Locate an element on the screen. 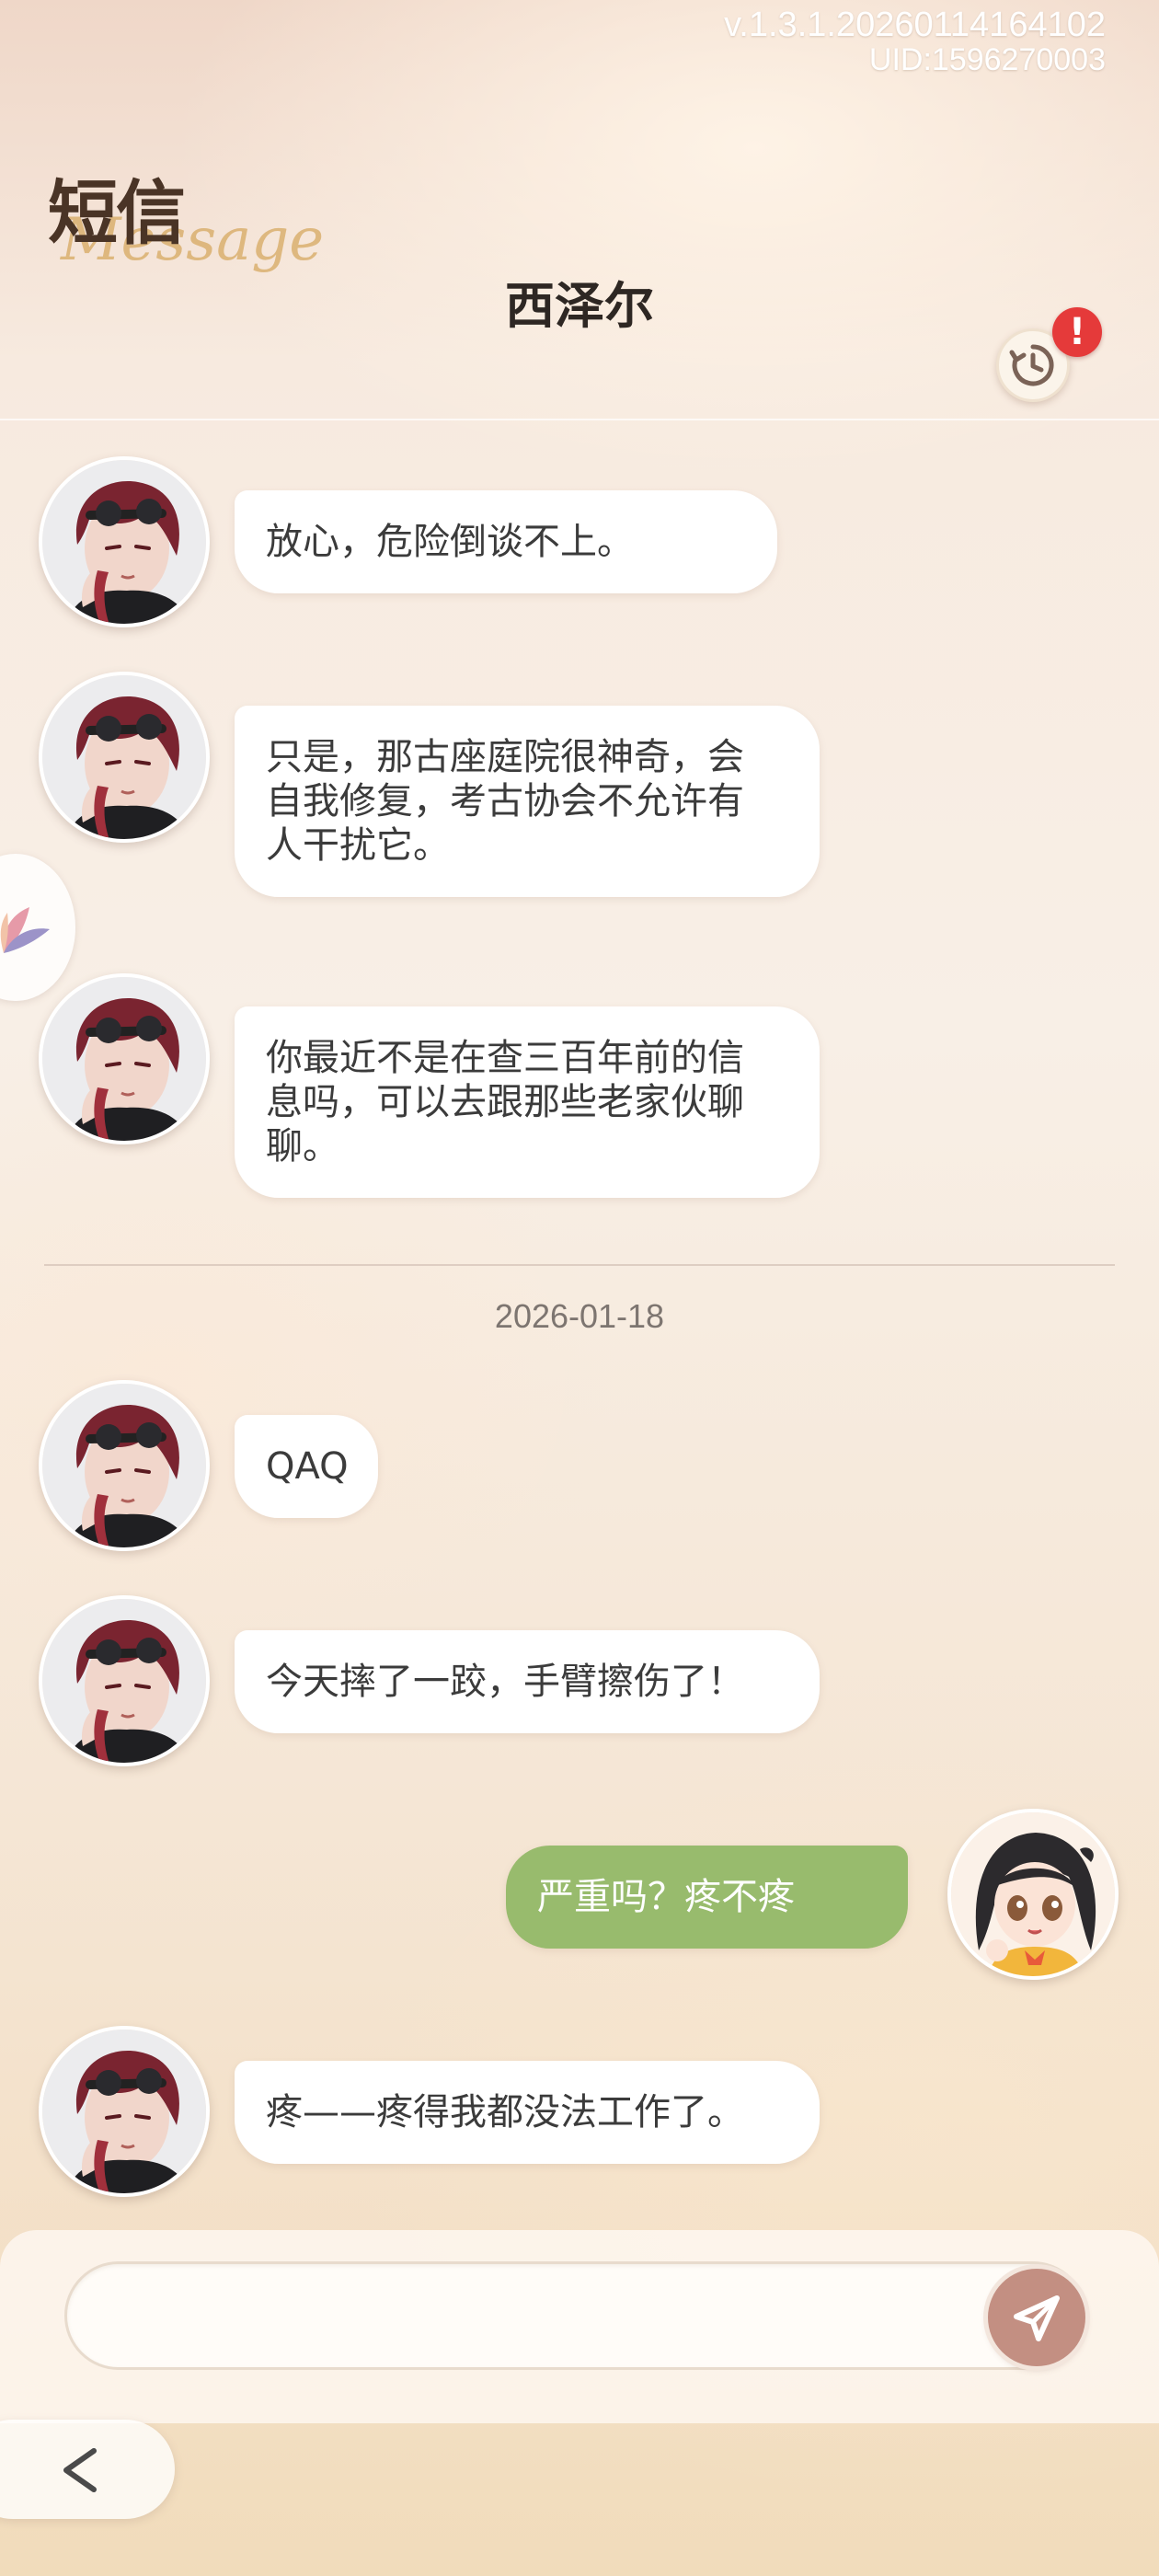 The width and height of the screenshot is (1159, 2576). clock-history-icon is located at coordinates (1031, 365).